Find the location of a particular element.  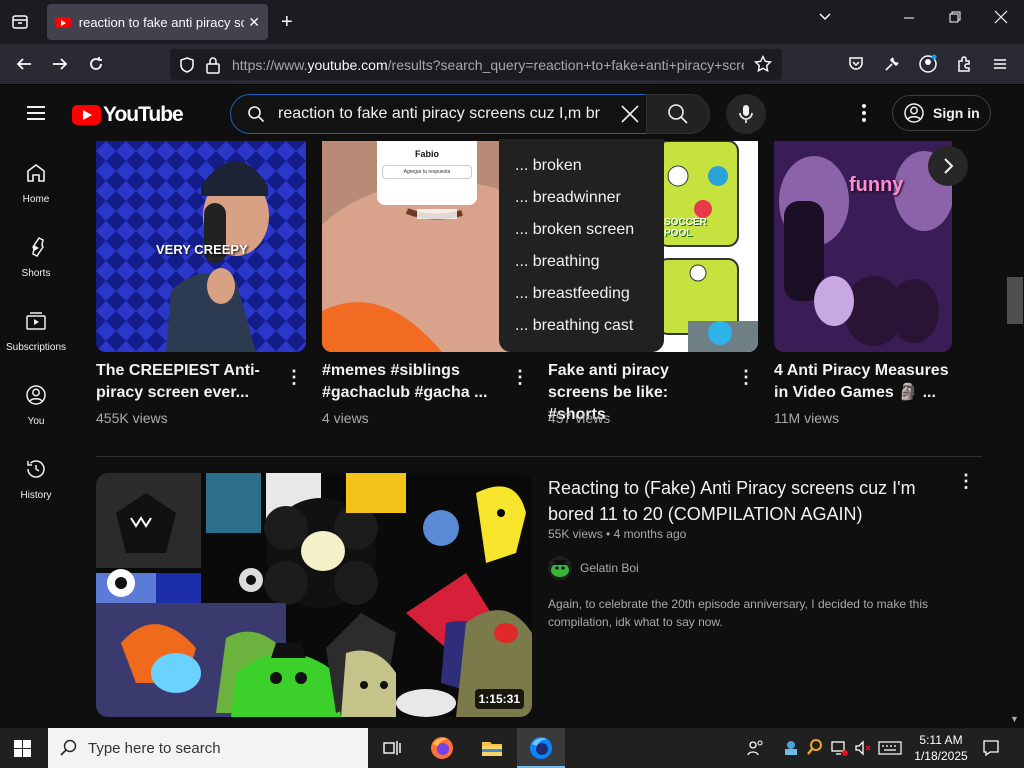

suggestion-item: ... broken screen is located at coordinates (581, 237).